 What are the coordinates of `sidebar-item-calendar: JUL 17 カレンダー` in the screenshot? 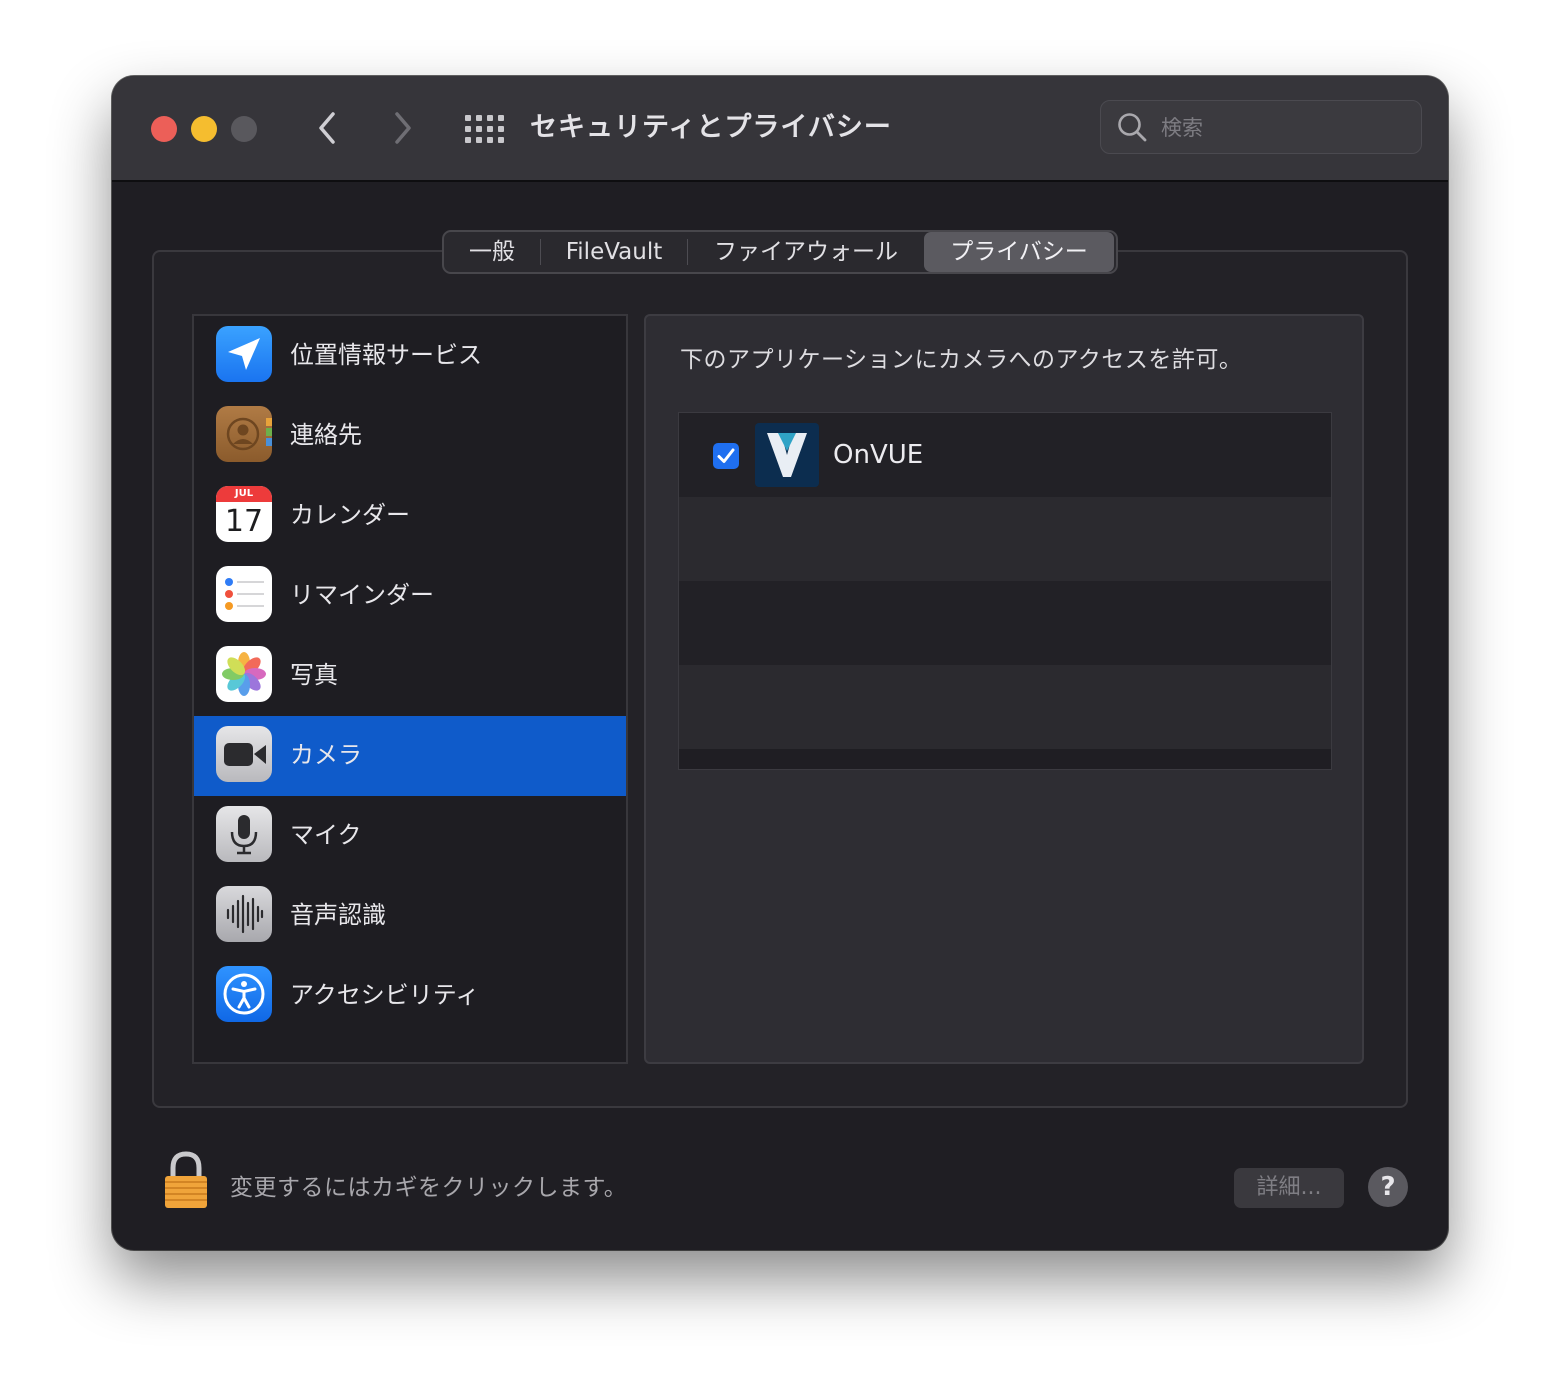 It's located at (410, 516).